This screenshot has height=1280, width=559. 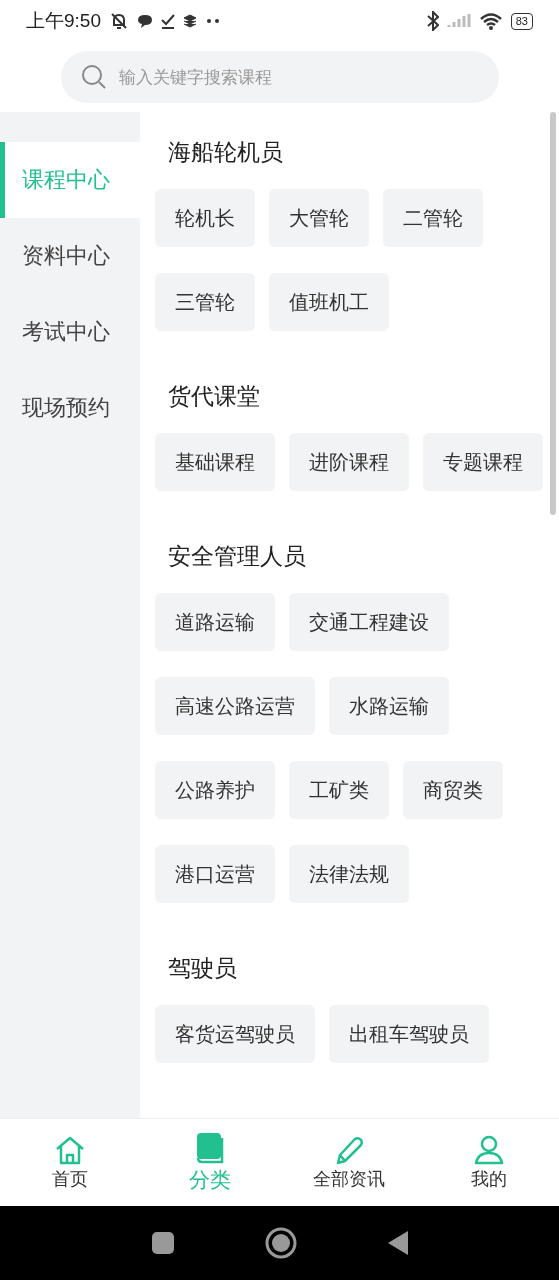 I want to click on category-chip: 公路养护, so click(x=215, y=790).